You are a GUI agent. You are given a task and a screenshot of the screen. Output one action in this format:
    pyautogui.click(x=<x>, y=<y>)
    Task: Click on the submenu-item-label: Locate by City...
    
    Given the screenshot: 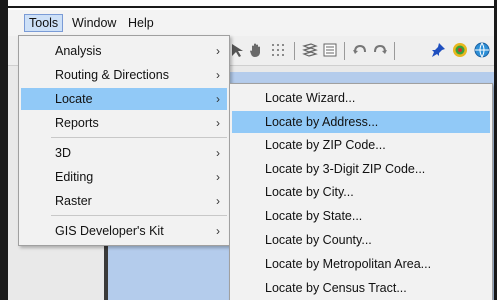 What is the action you would take?
    pyautogui.click(x=309, y=192)
    